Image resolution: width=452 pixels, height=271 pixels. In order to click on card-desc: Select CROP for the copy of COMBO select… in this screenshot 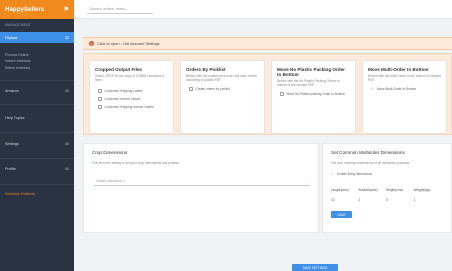, I will do `click(130, 78)`.